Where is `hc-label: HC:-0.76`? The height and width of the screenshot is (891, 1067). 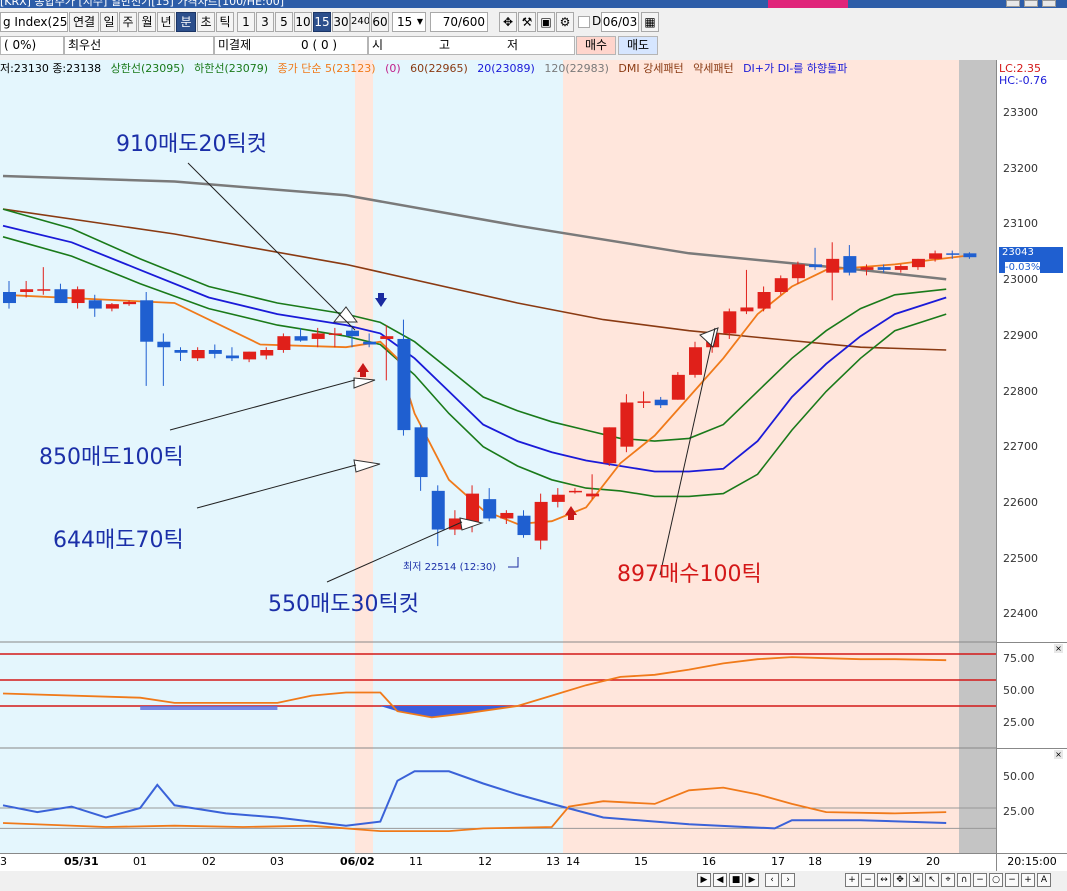
hc-label: HC:-0.76 is located at coordinates (1023, 80).